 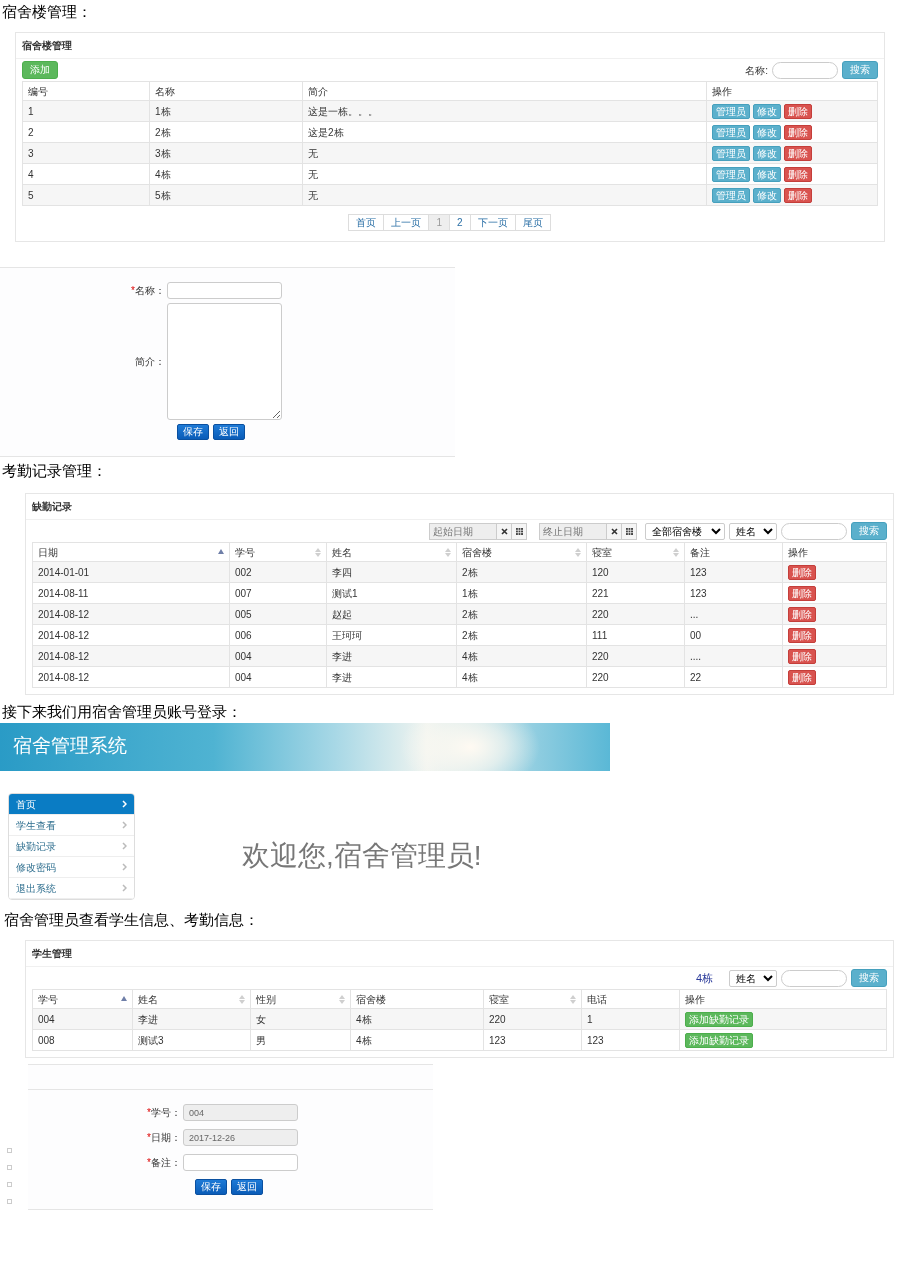 I want to click on table-cell: 李进, so click(x=391, y=677).